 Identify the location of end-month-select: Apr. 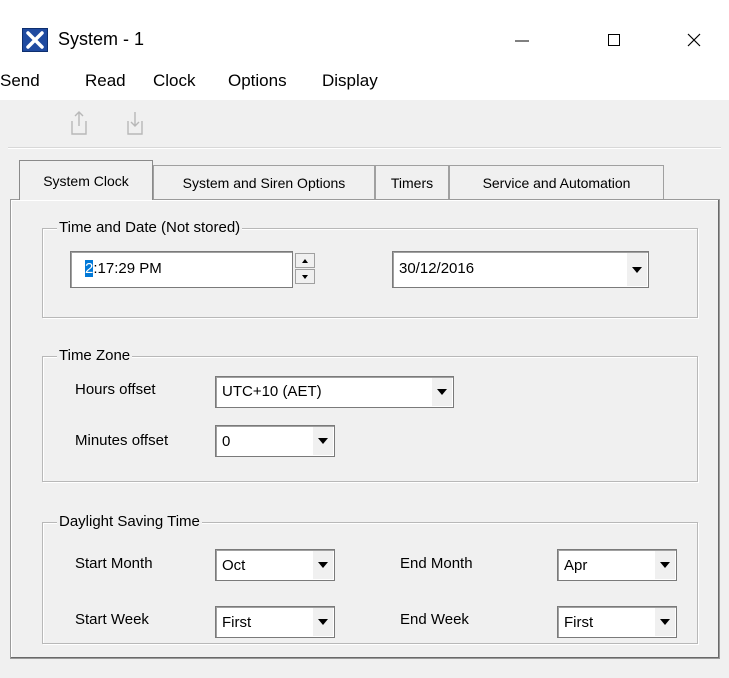
(617, 565).